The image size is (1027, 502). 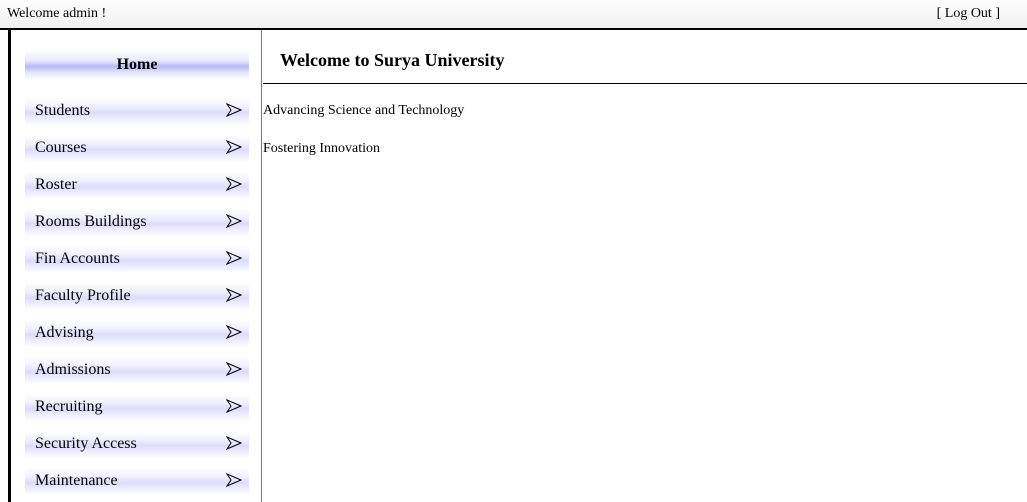 What do you see at coordinates (364, 110) in the screenshot?
I see `tagline-science: Advancing Science and Technology` at bounding box center [364, 110].